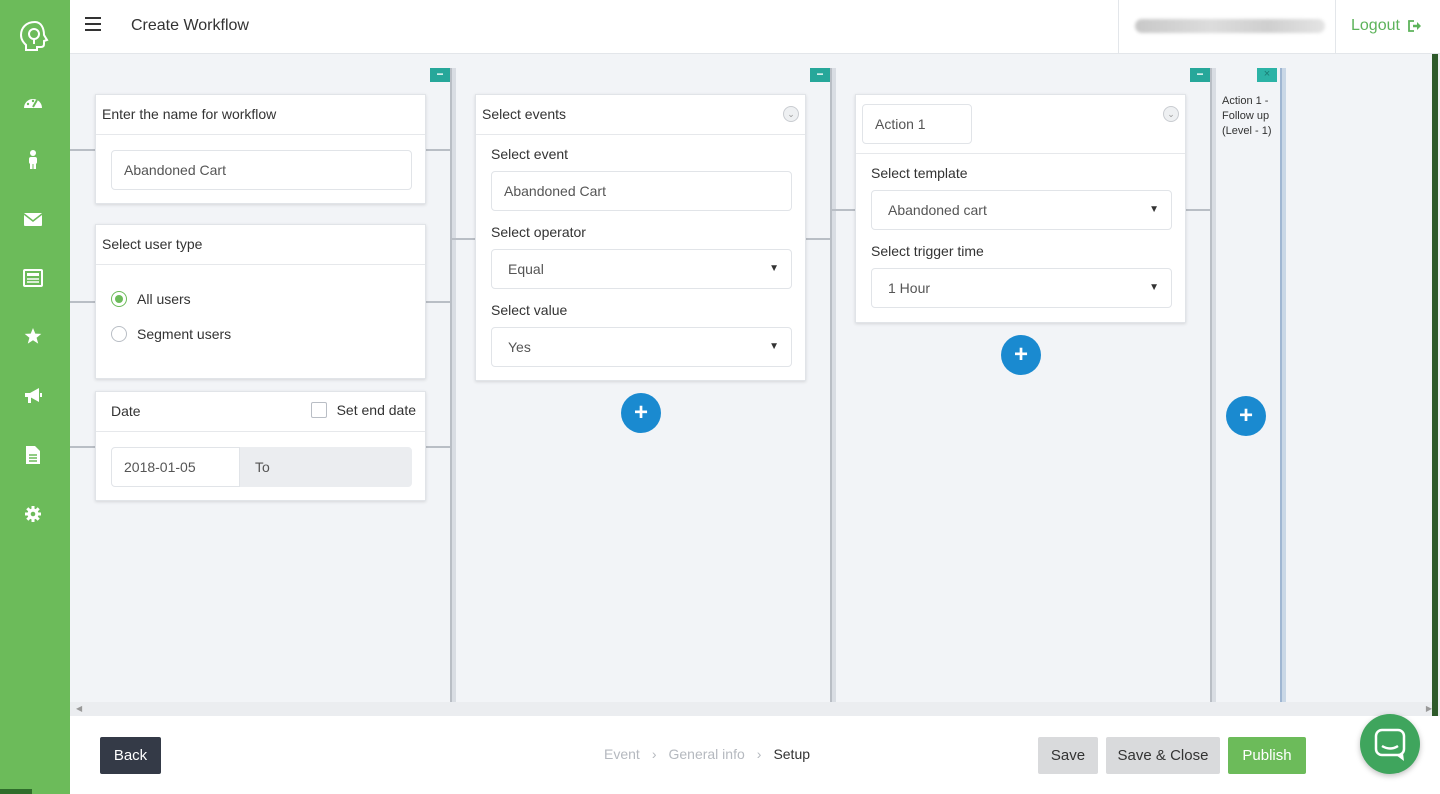 This screenshot has width=1440, height=794. Describe the element at coordinates (937, 210) in the screenshot. I see `select-template-value: Abandoned cart` at that location.